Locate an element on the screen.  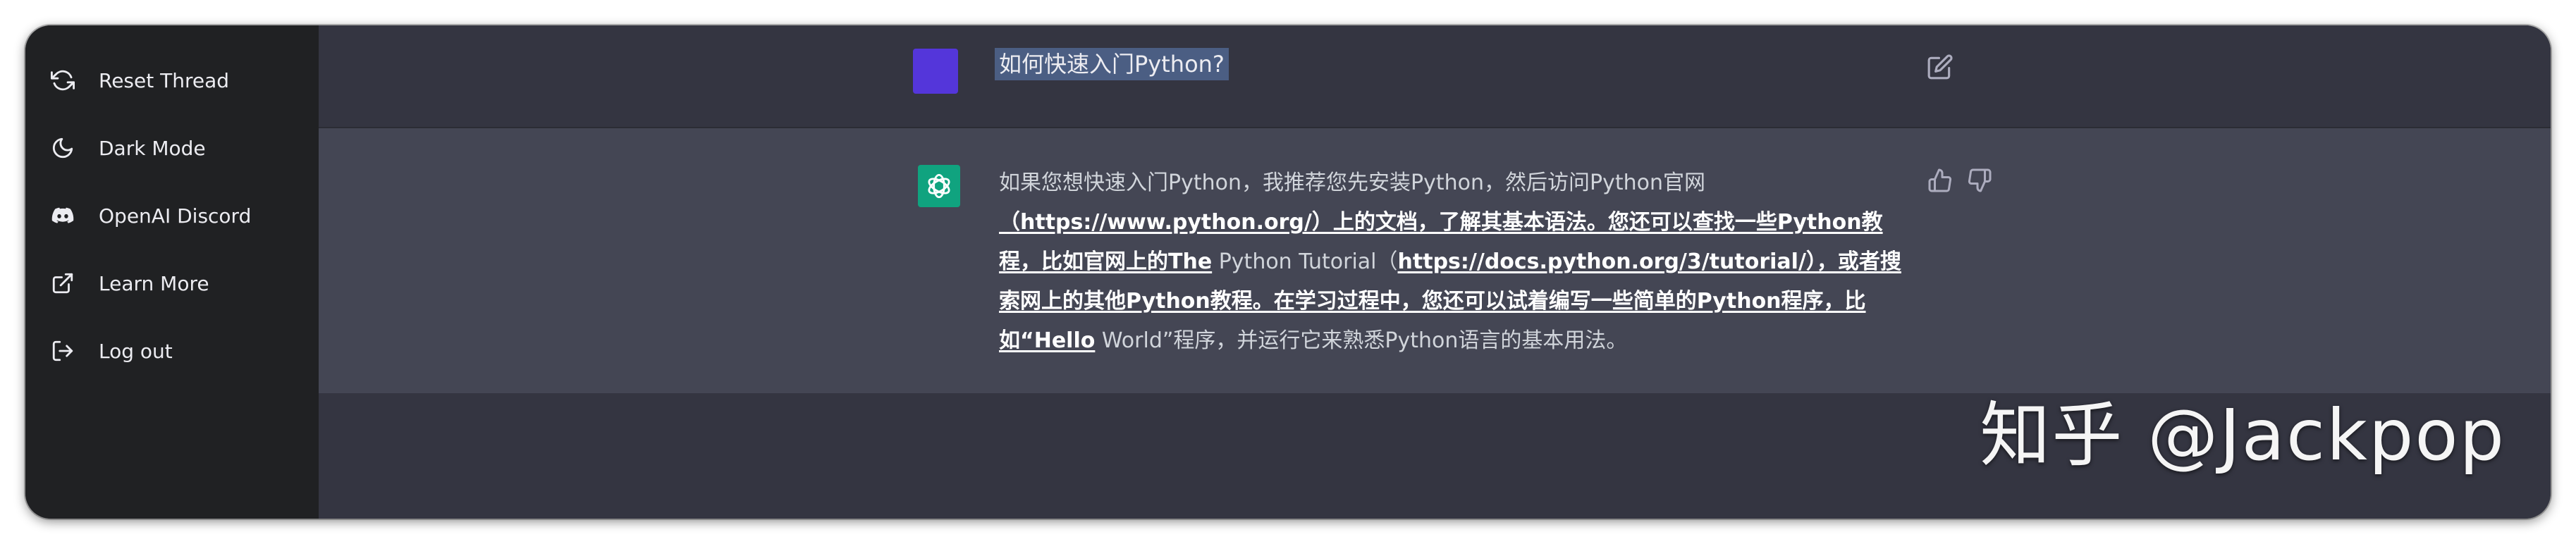
logout-icon is located at coordinates (62, 350).